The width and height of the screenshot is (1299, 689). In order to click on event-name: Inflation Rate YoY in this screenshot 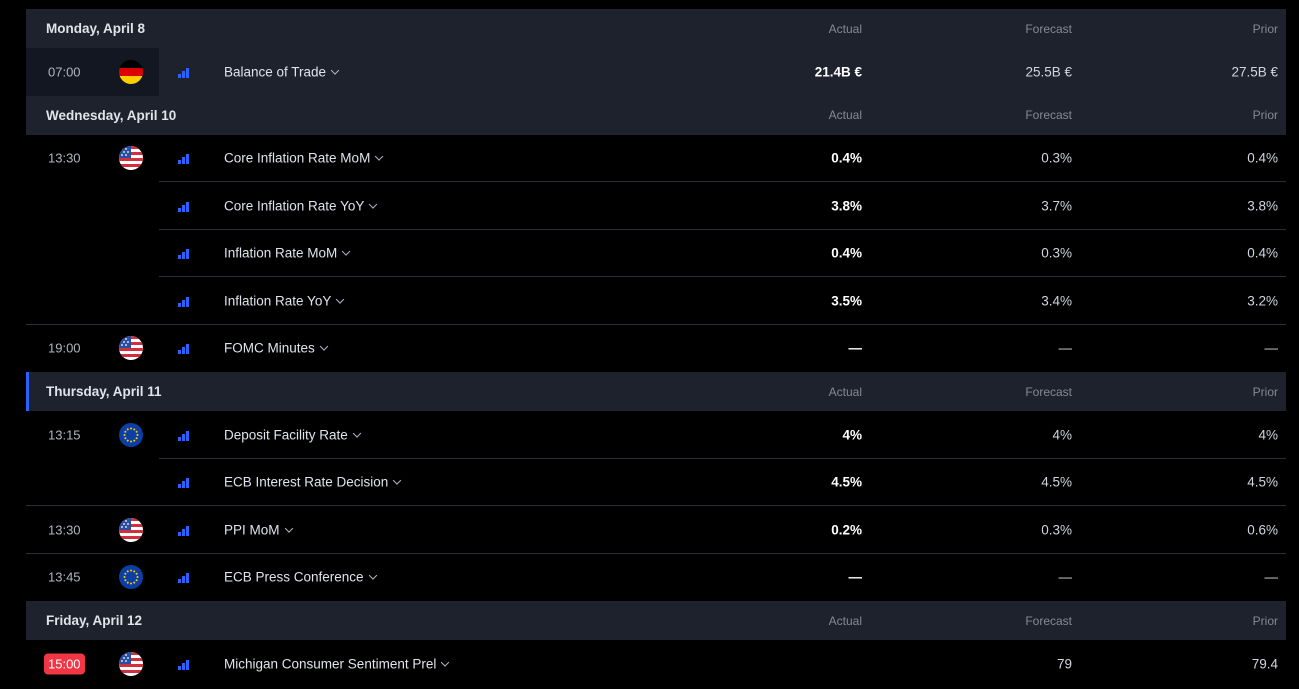, I will do `click(284, 300)`.